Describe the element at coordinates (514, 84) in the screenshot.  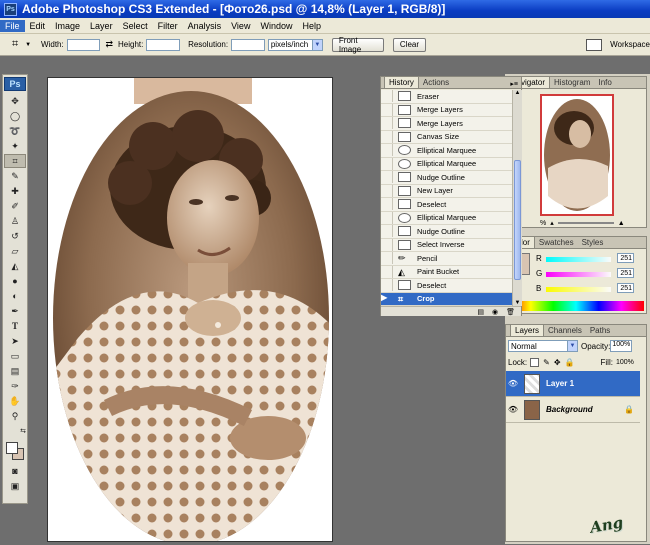
I see `panel-menu-icon: ▸≡` at that location.